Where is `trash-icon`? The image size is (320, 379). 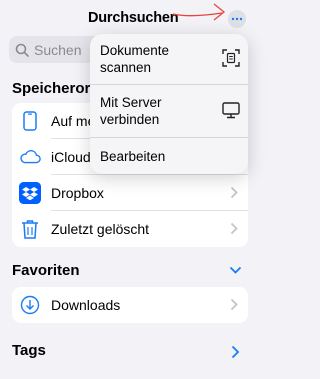
trash-icon is located at coordinates (30, 229).